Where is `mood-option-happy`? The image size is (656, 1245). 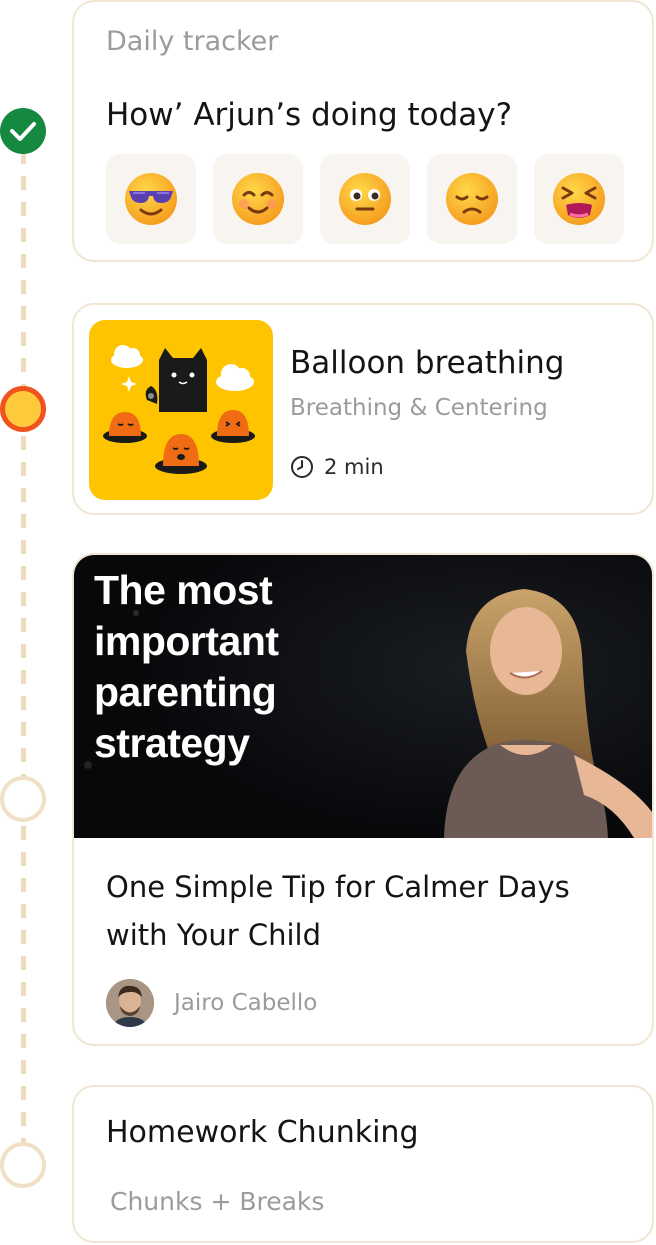
mood-option-happy is located at coordinates (258, 199).